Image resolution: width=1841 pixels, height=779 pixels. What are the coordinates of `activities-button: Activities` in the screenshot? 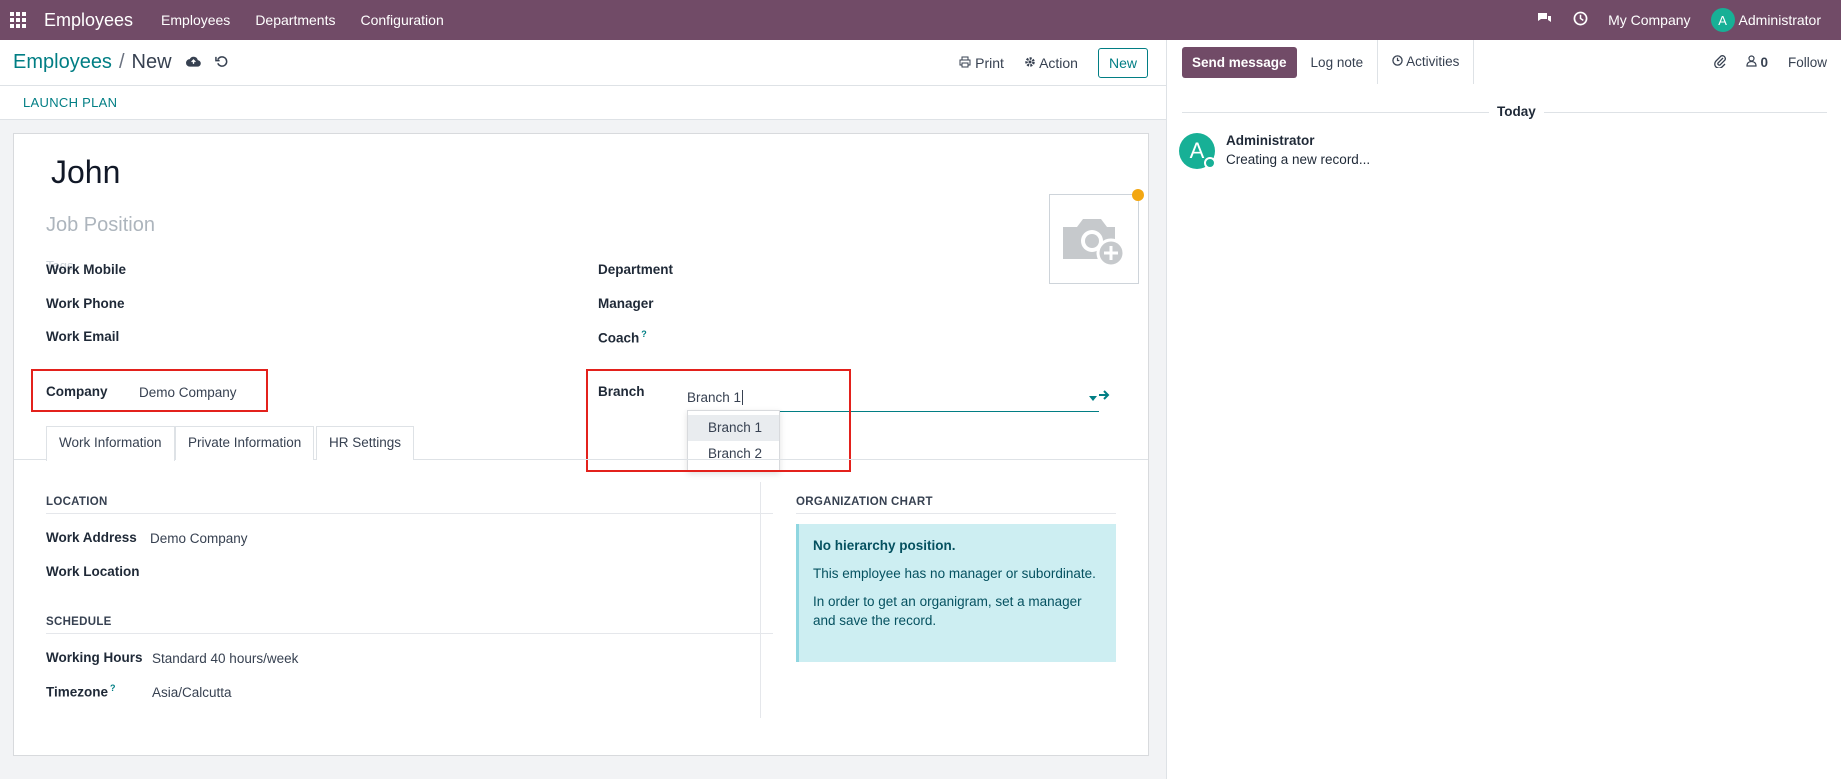 It's located at (1426, 62).